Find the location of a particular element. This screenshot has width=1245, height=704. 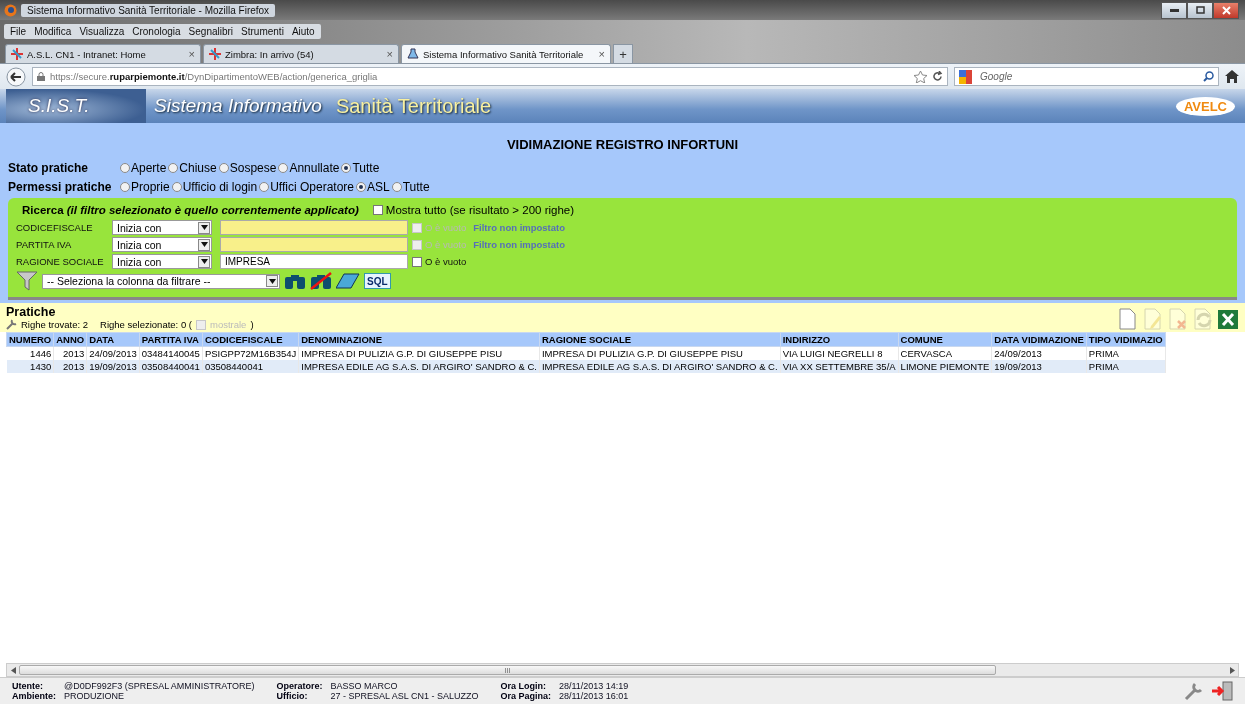

refresh-icon is located at coordinates (937, 76).